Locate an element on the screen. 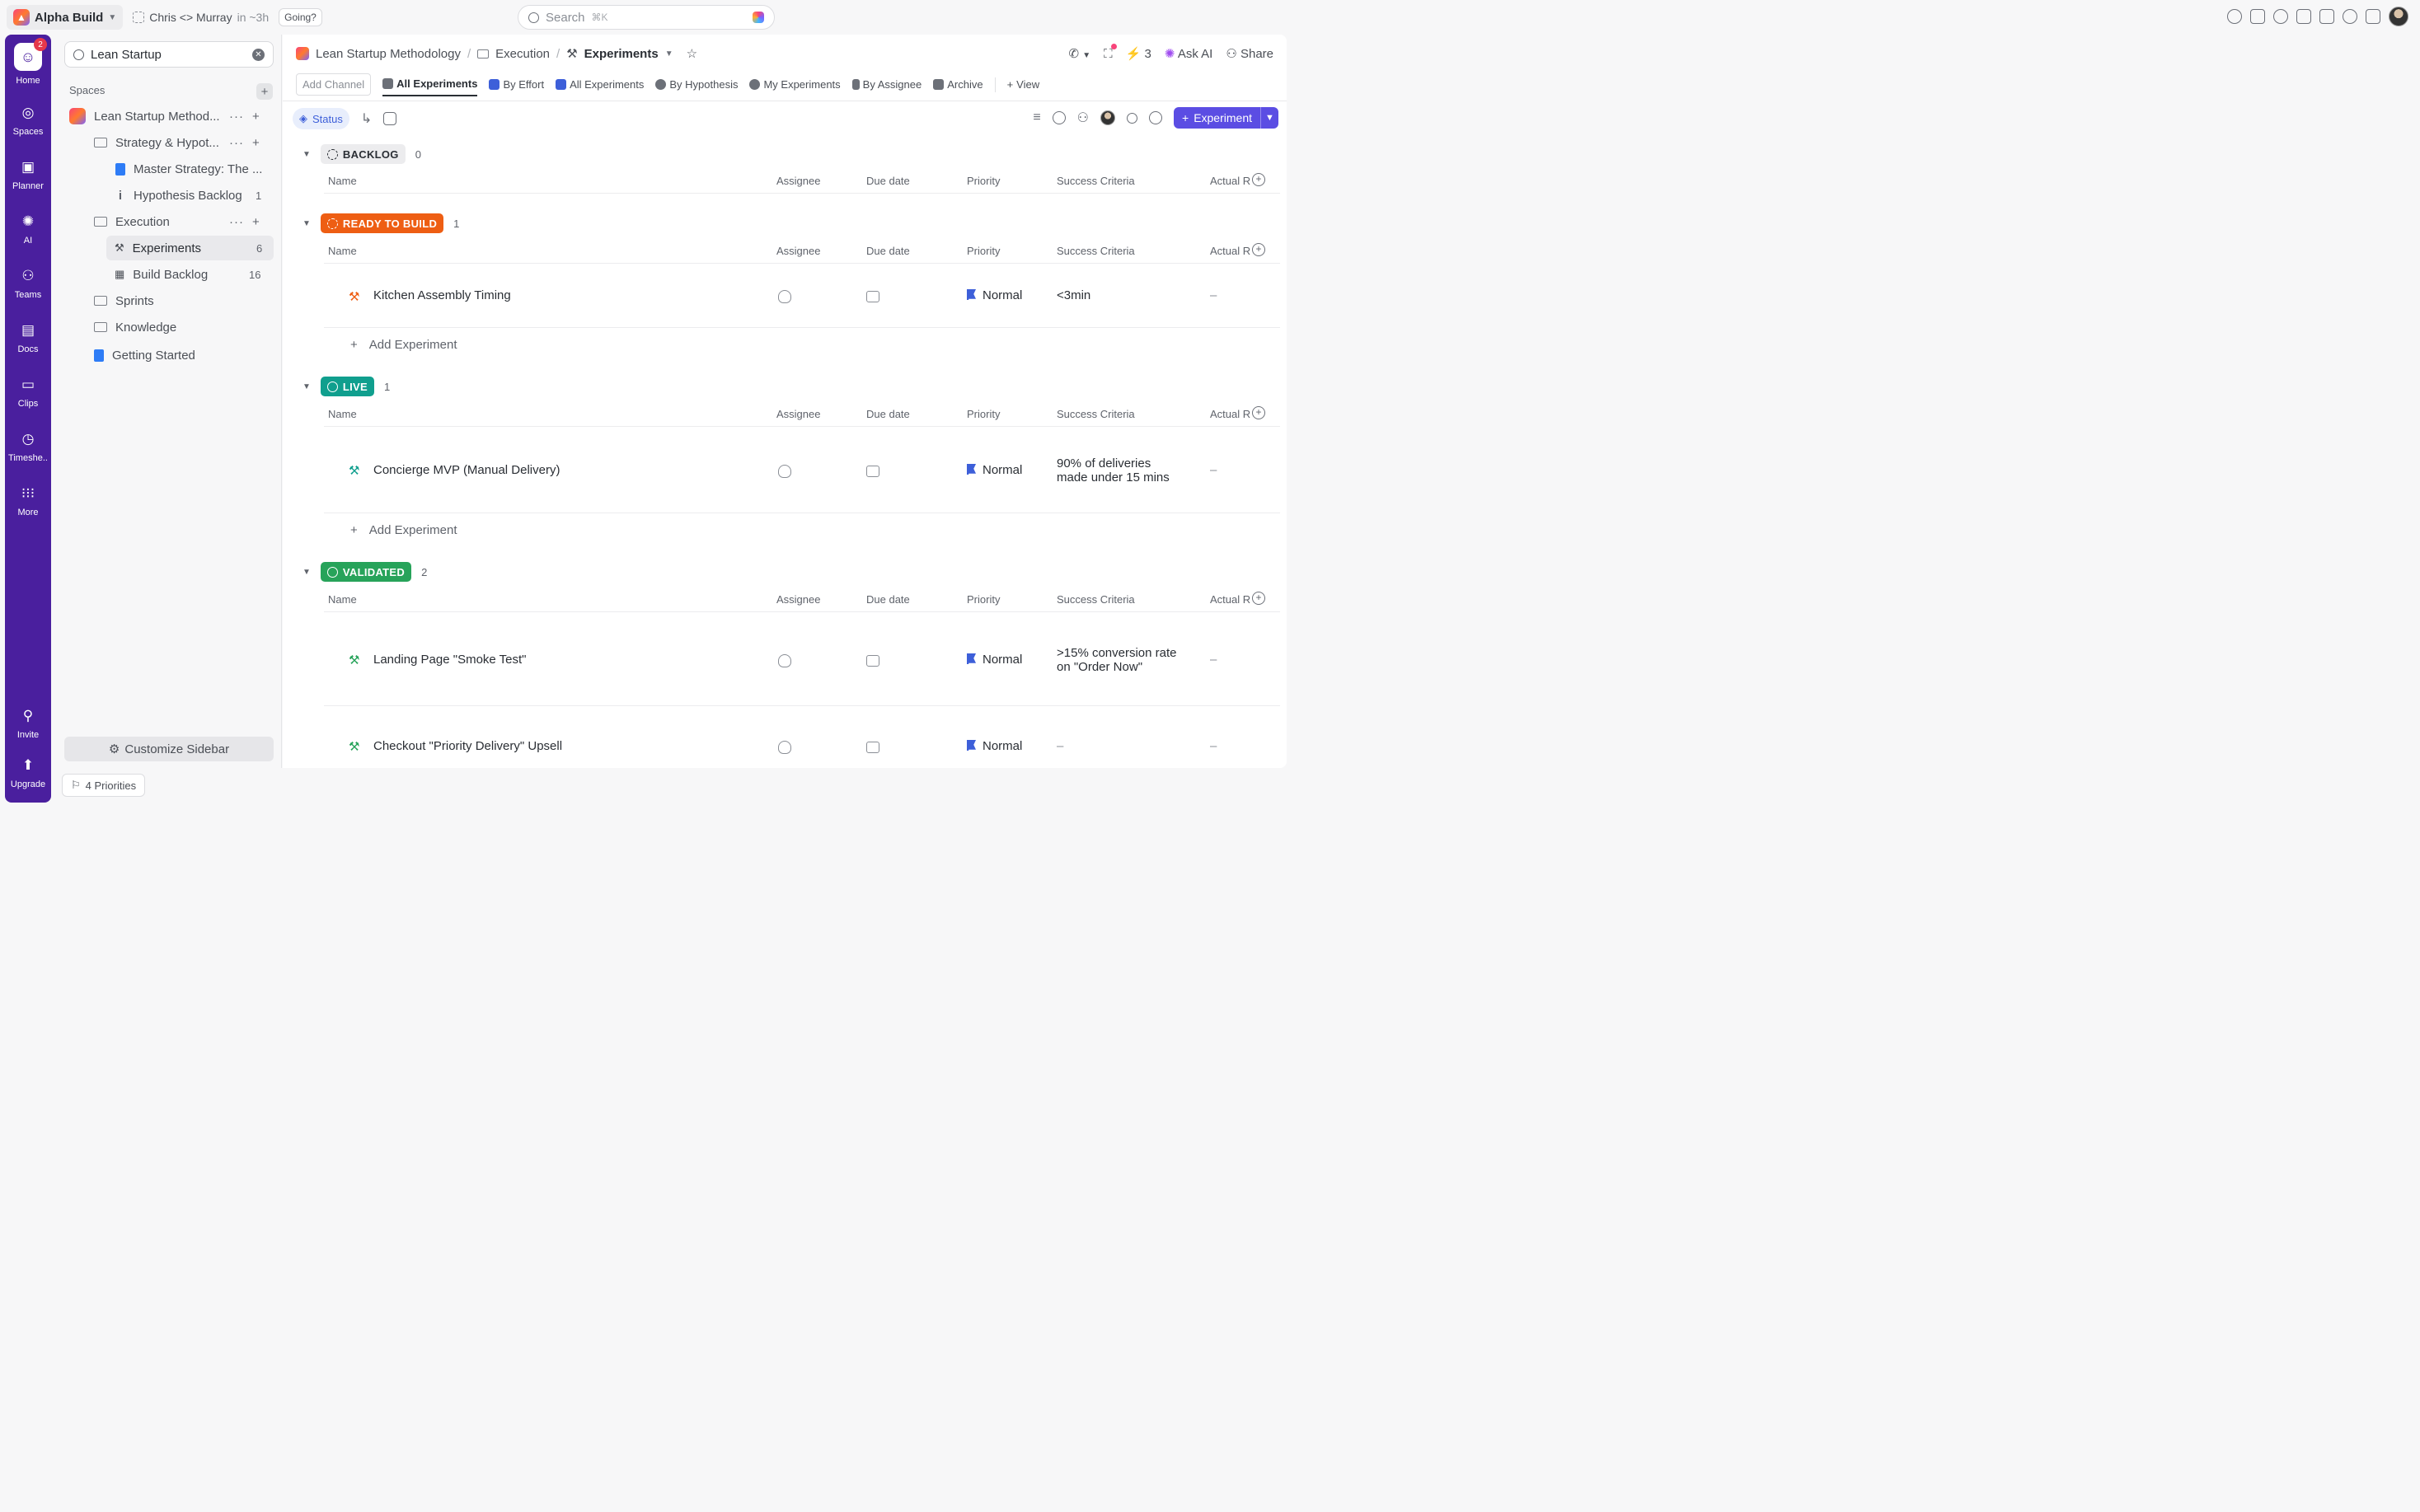 This screenshot has width=2420, height=1512. sidebar-item-strategy-folder: Strategy & Hypot... ··· + is located at coordinates (184, 142).